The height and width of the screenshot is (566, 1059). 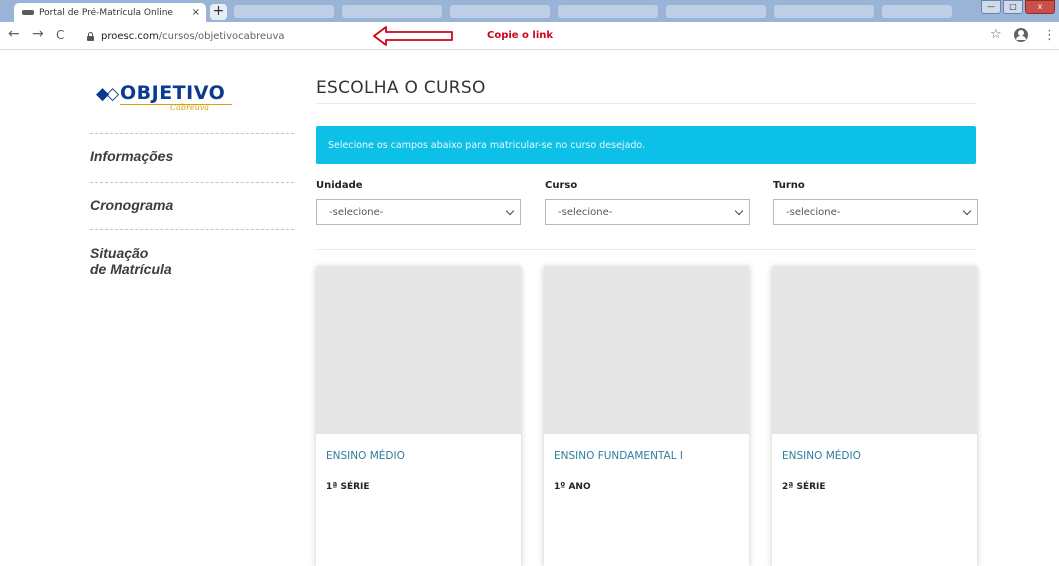 What do you see at coordinates (401, 88) in the screenshot?
I see `page-title: ESCOLHA O CURSO` at bounding box center [401, 88].